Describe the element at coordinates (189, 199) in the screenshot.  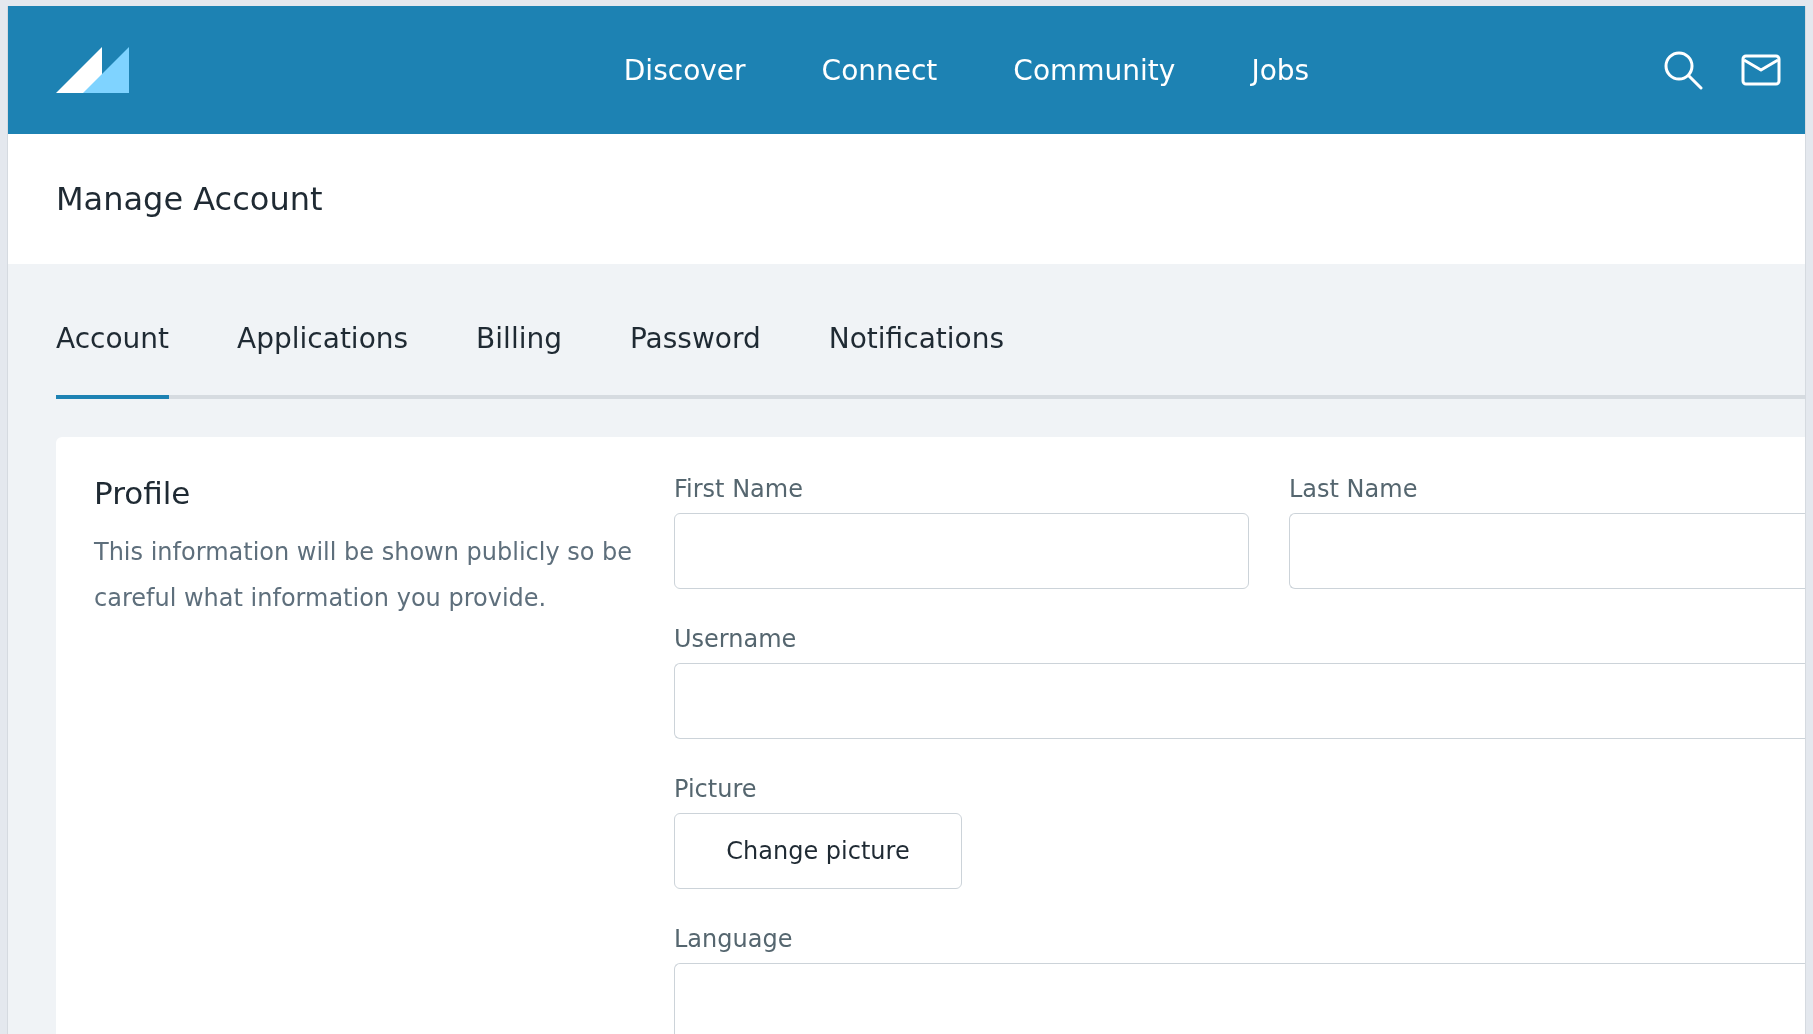
I see `page-title: Manage Account` at that location.